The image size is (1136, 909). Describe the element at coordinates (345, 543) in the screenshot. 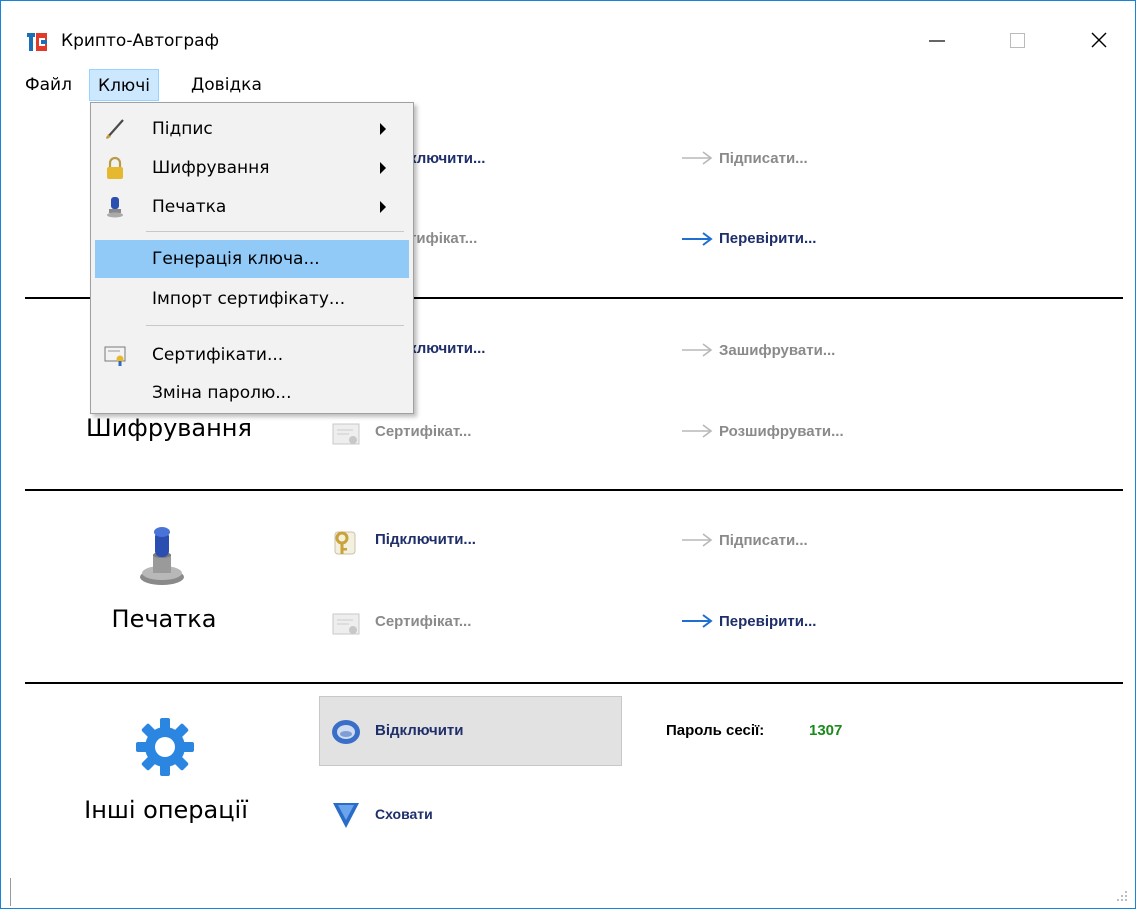

I see `key-icon` at that location.